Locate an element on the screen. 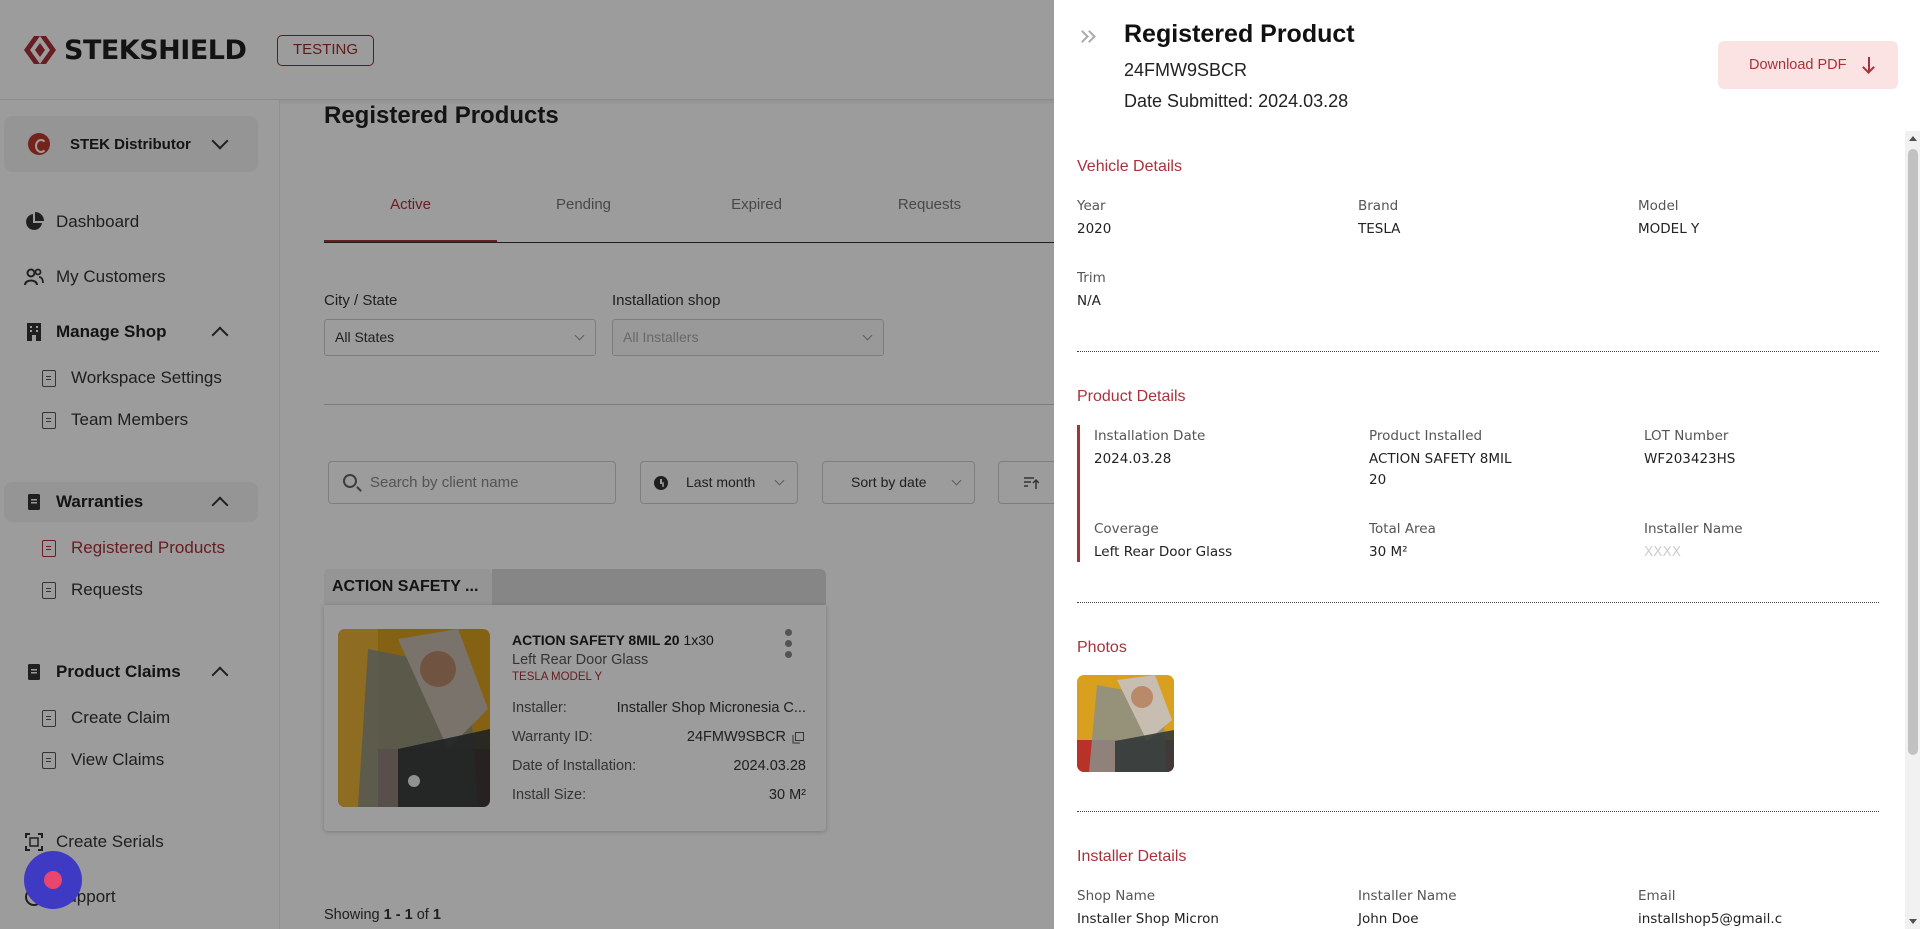 The height and width of the screenshot is (929, 1920). installation-photo-image is located at coordinates (1125, 723).